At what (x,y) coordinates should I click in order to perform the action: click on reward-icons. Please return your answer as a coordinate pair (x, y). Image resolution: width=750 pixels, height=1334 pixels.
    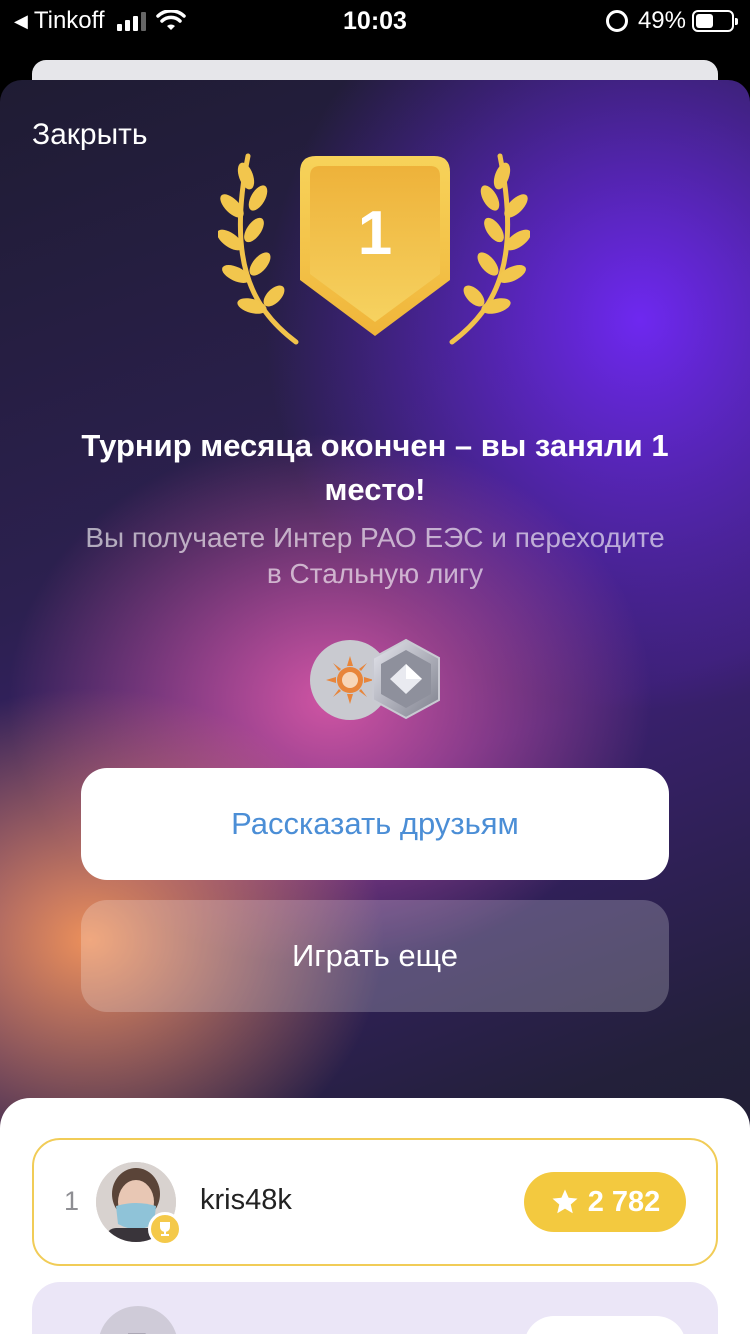
    Looking at the image, I should click on (380, 680).